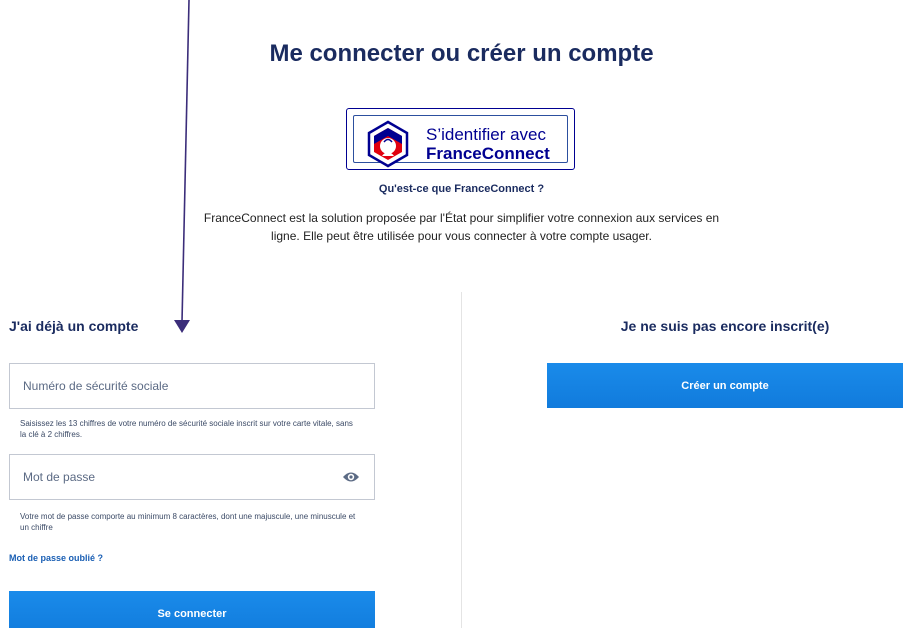  I want to click on ssn-field, so click(192, 386).